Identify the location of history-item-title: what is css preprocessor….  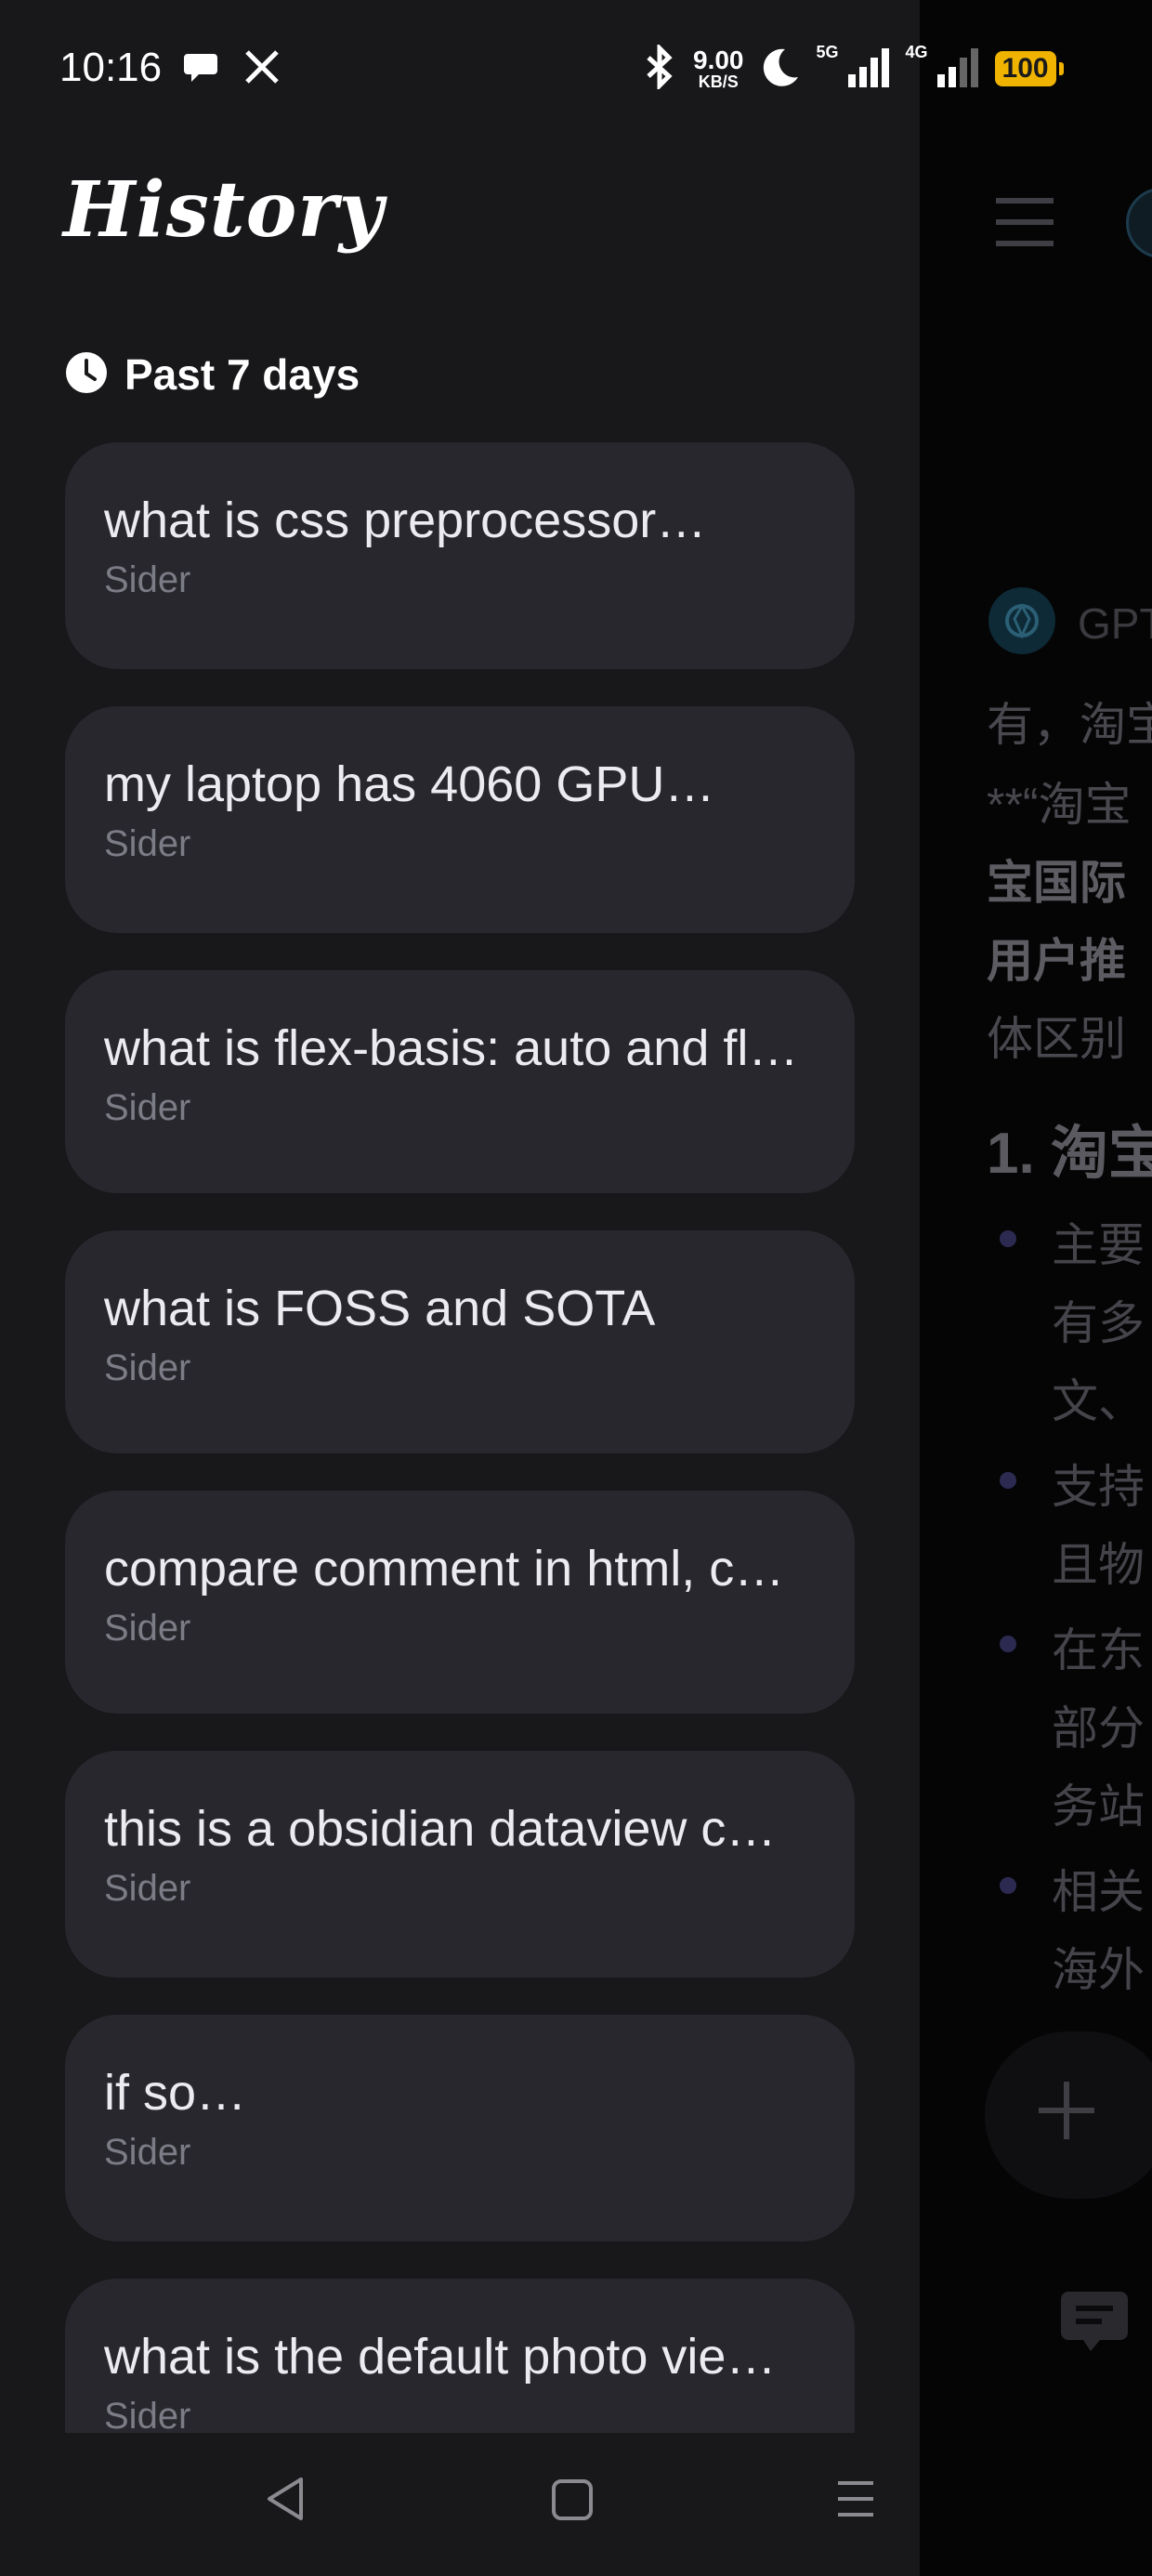
(405, 520).